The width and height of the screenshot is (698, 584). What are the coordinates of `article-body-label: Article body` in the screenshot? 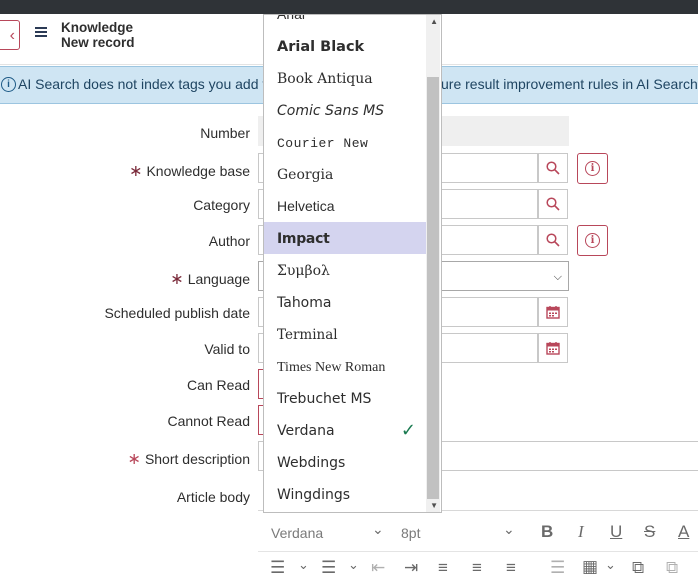 It's located at (213, 497).